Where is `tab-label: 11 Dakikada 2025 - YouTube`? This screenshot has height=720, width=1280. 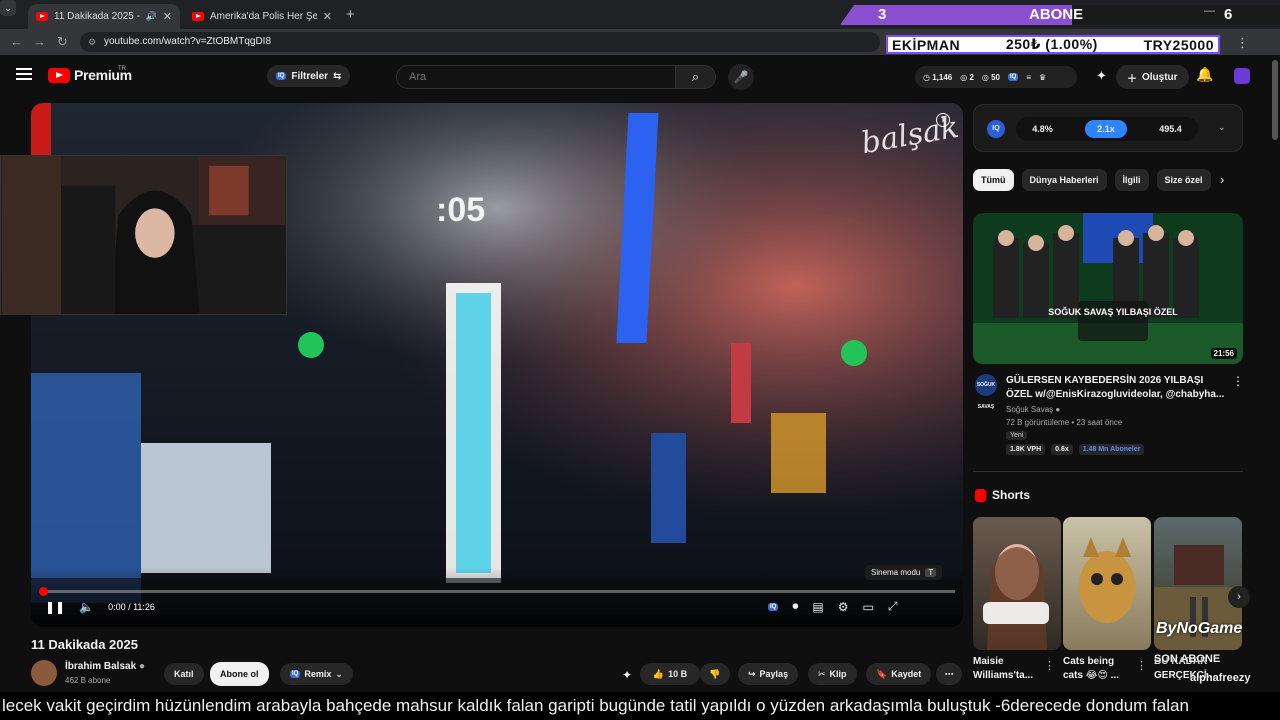
tab-label: 11 Dakikada 2025 - YouTube is located at coordinates (97, 16).